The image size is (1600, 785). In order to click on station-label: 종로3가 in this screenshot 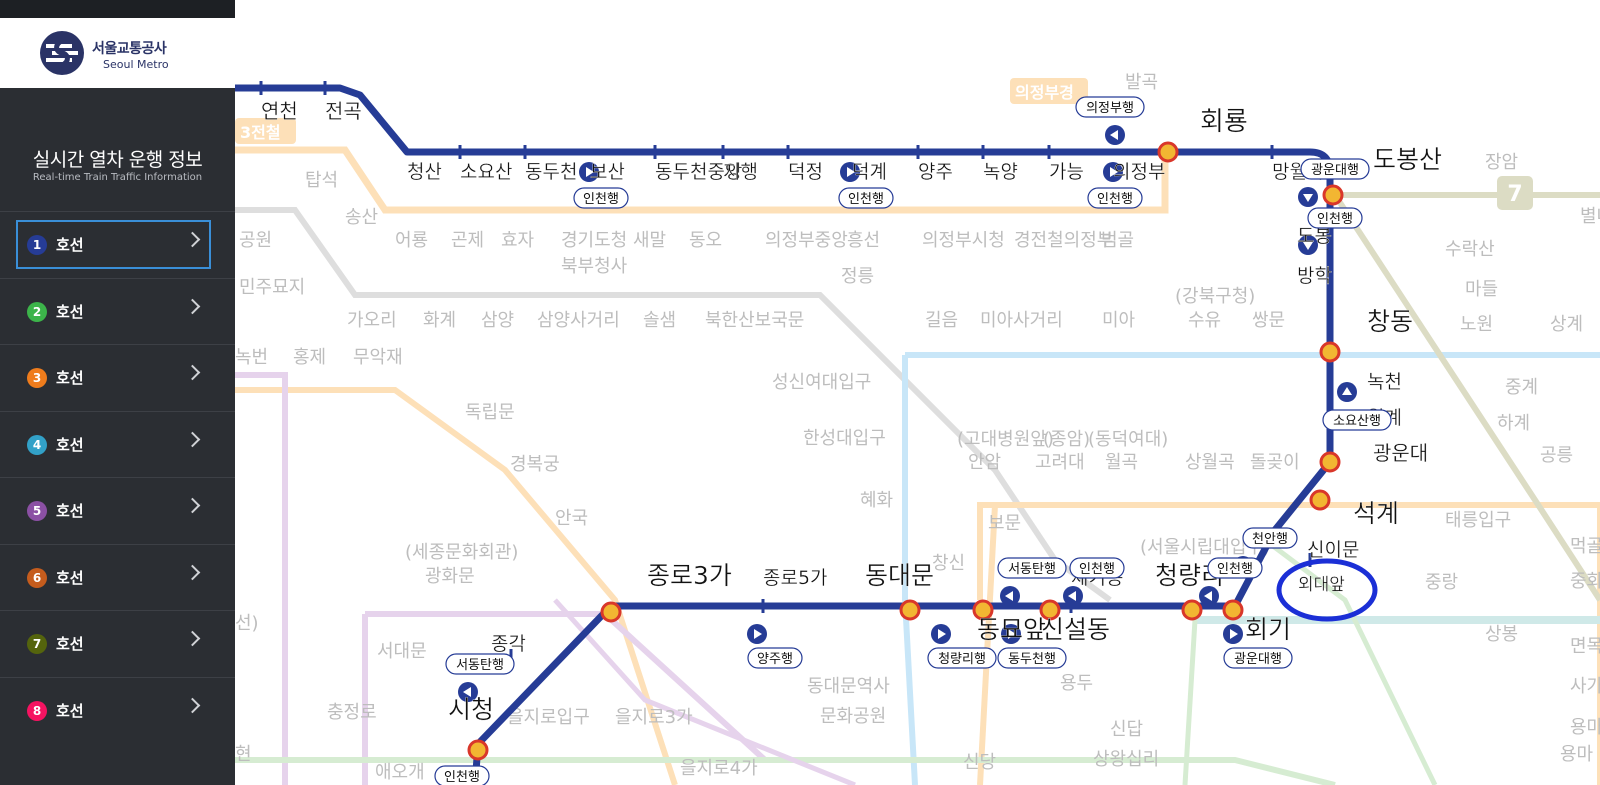, I will do `click(689, 575)`.